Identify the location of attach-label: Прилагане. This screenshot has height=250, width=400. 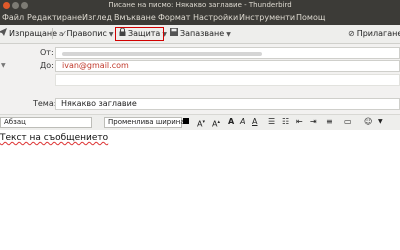
(378, 33).